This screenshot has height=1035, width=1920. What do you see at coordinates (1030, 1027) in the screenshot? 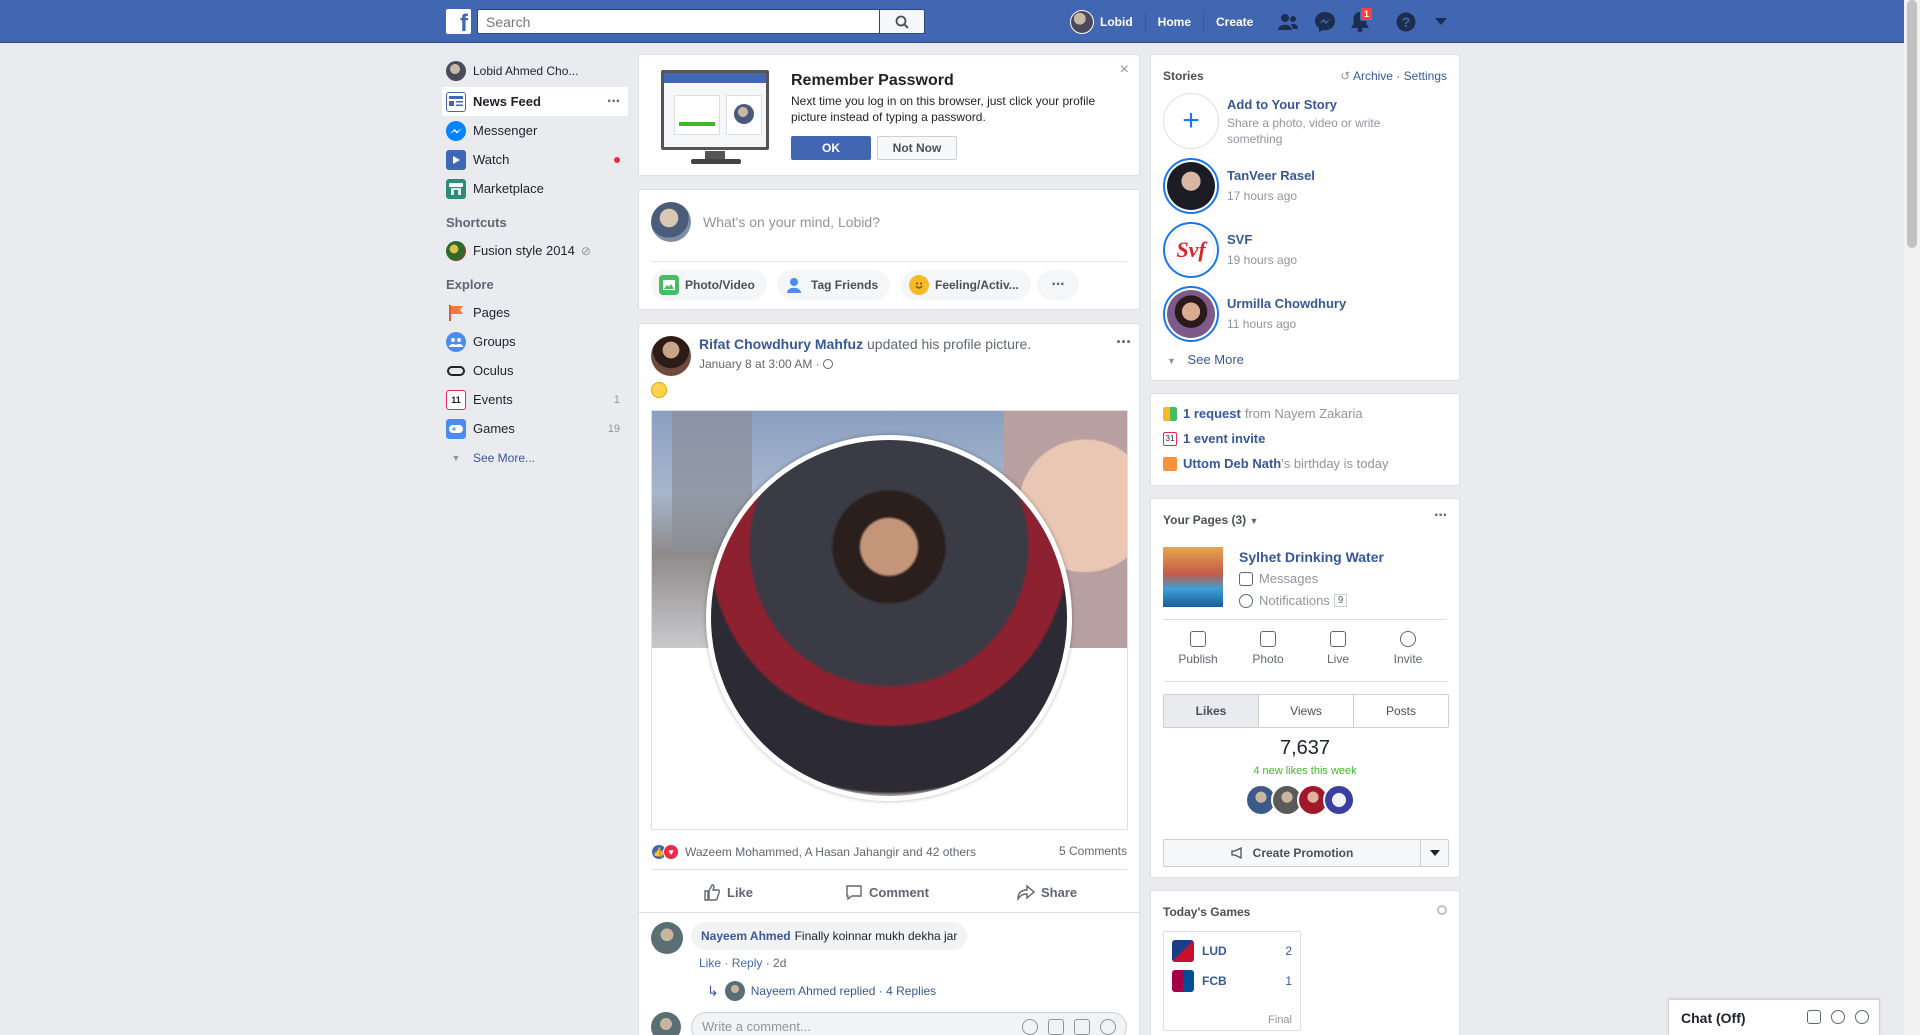
I see `emoji-icon` at bounding box center [1030, 1027].